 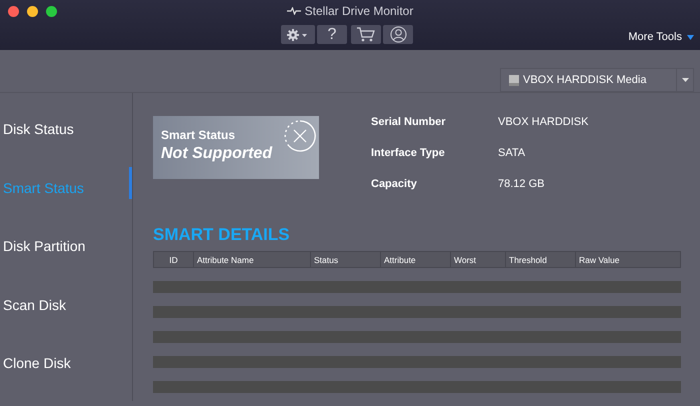 I want to click on detail-value: VBOX HARDDISK, so click(x=543, y=123).